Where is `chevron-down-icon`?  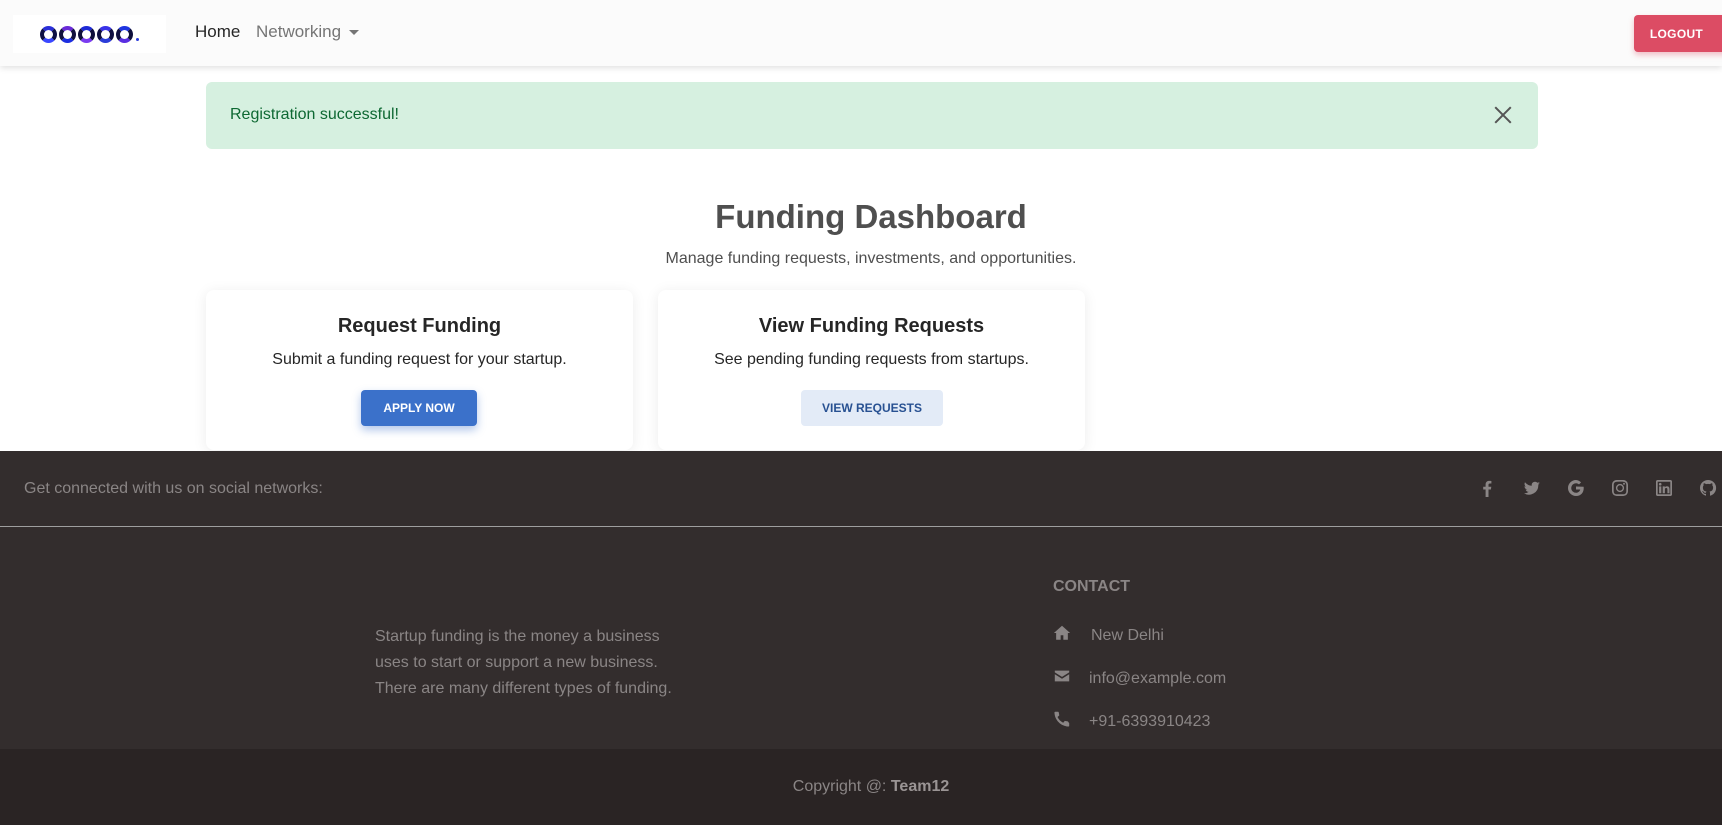 chevron-down-icon is located at coordinates (354, 32).